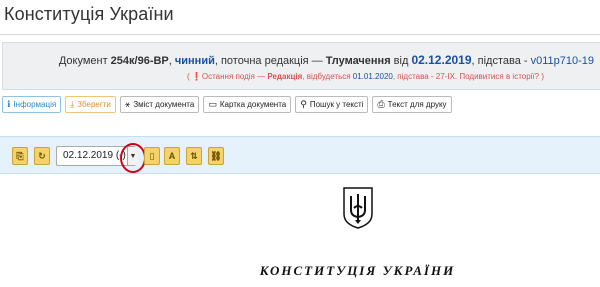  I want to click on compare-icon: ⇅, so click(194, 156).